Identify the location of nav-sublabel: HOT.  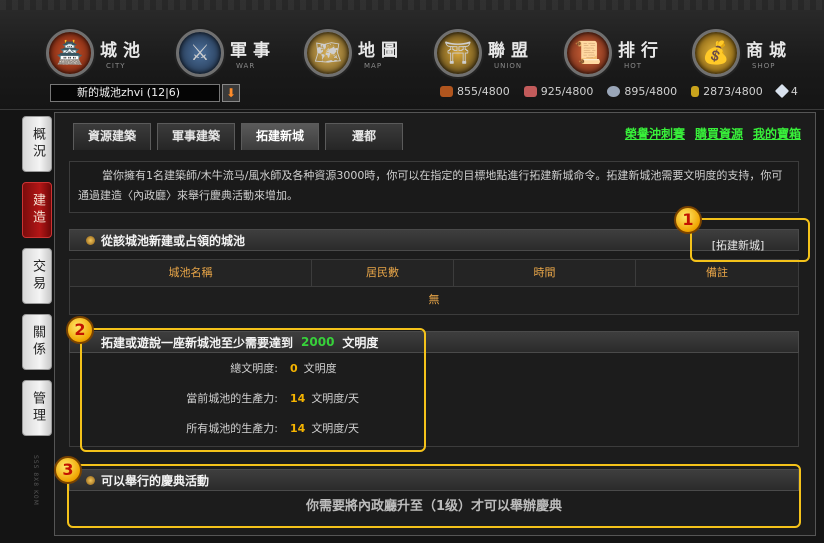
(633, 66).